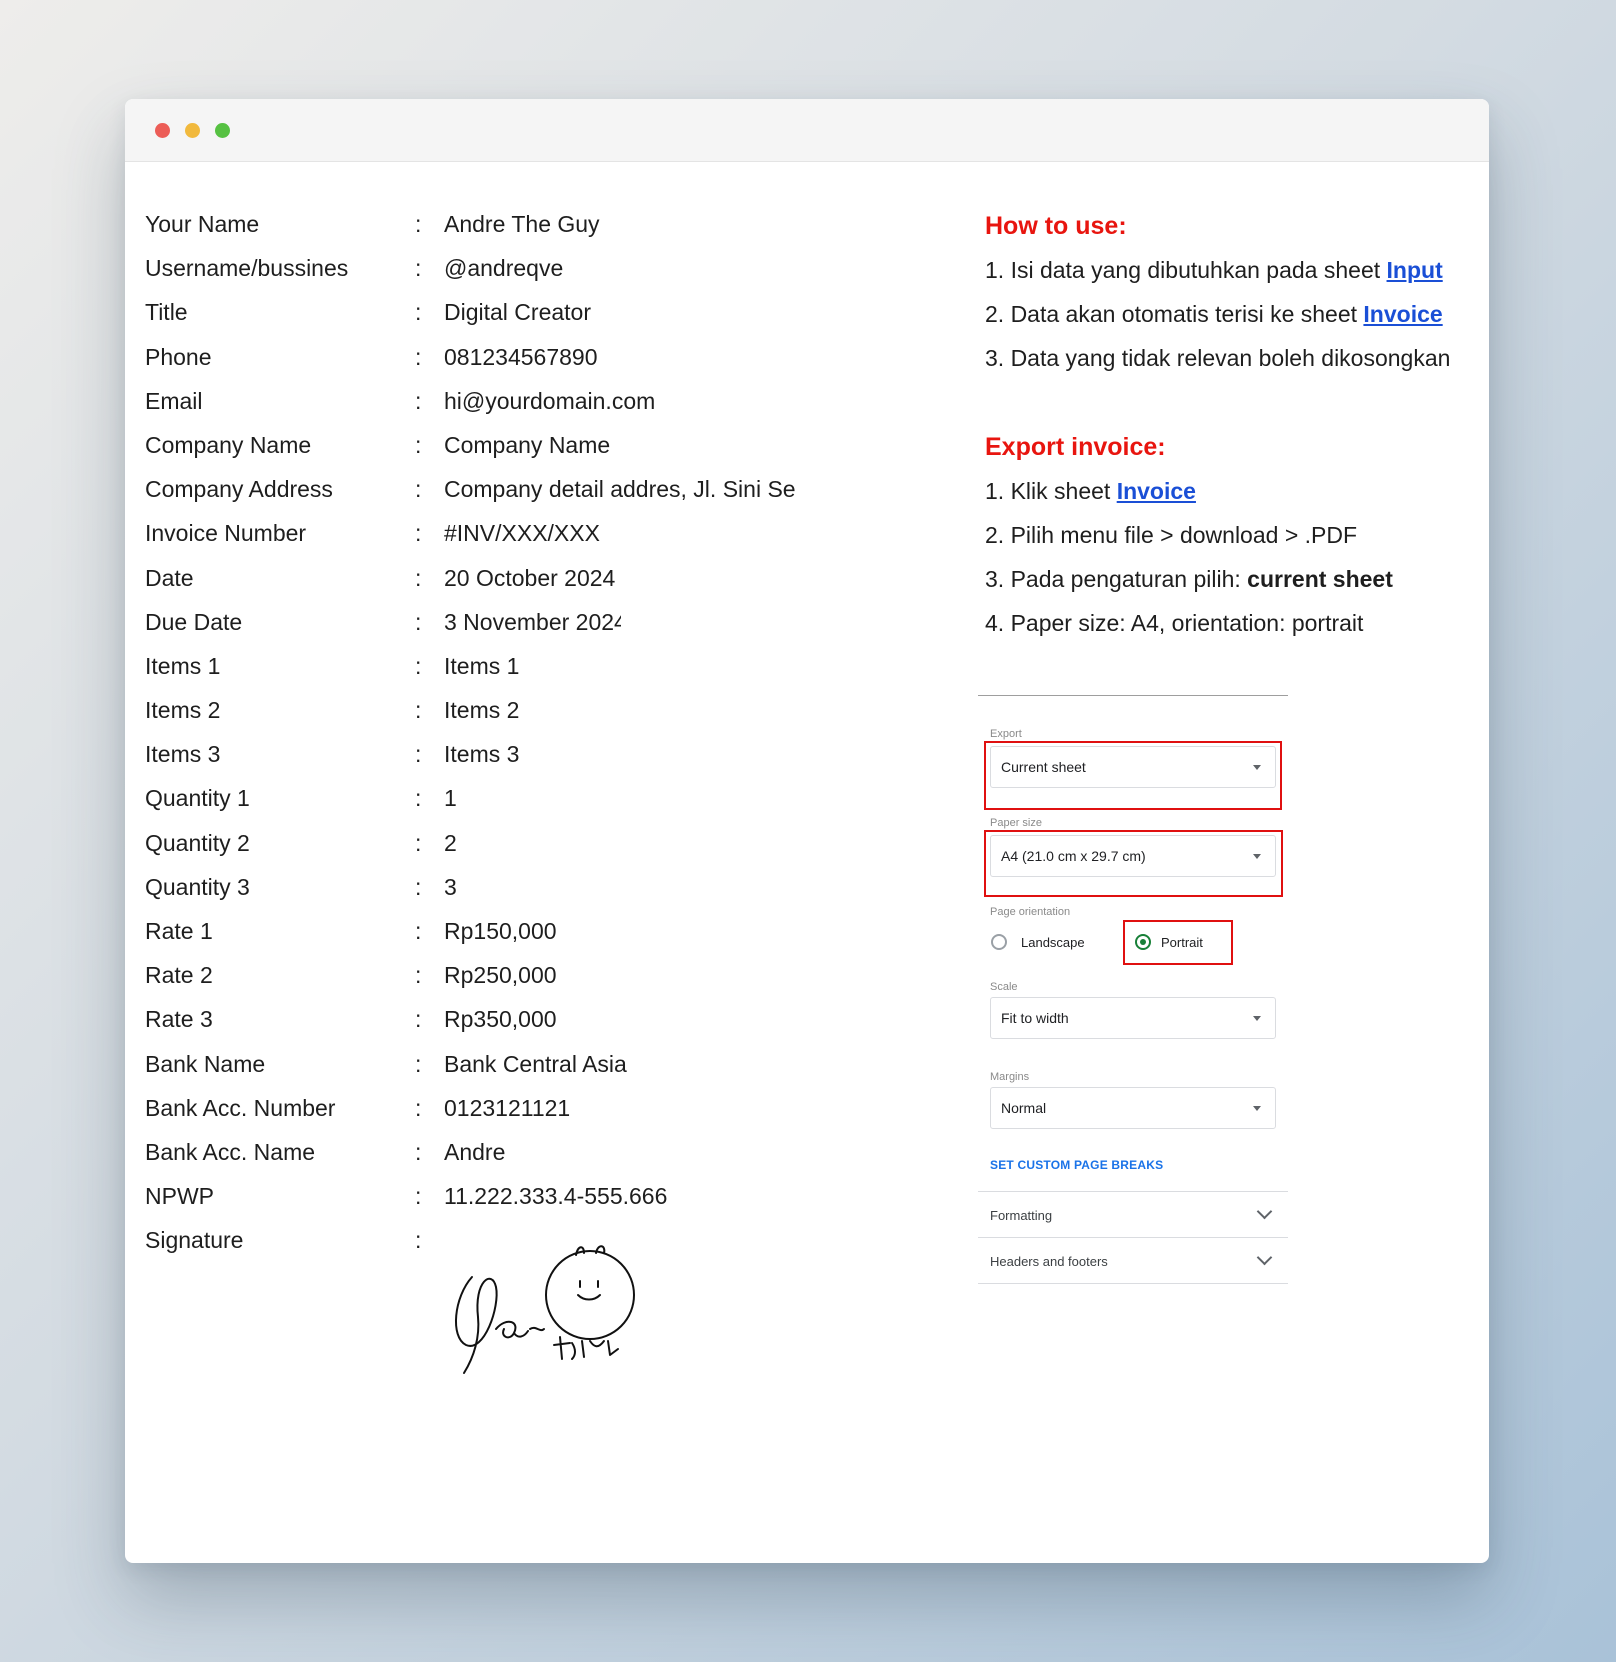 The image size is (1616, 1662). I want to click on close-window-button, so click(162, 130).